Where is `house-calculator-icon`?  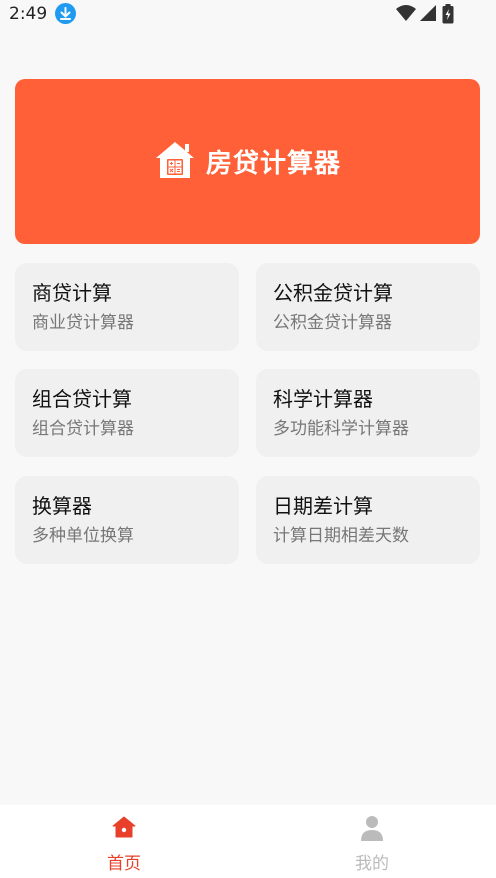
house-calculator-icon is located at coordinates (175, 162).